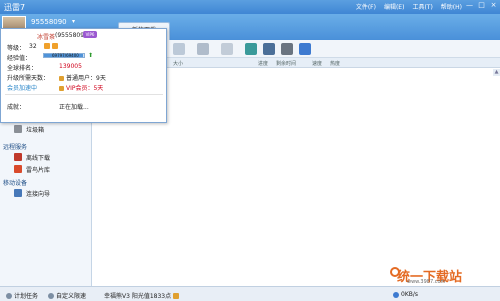 This screenshot has height=301, width=500. I want to click on window-controls: — □ ×, so click(481, 5).